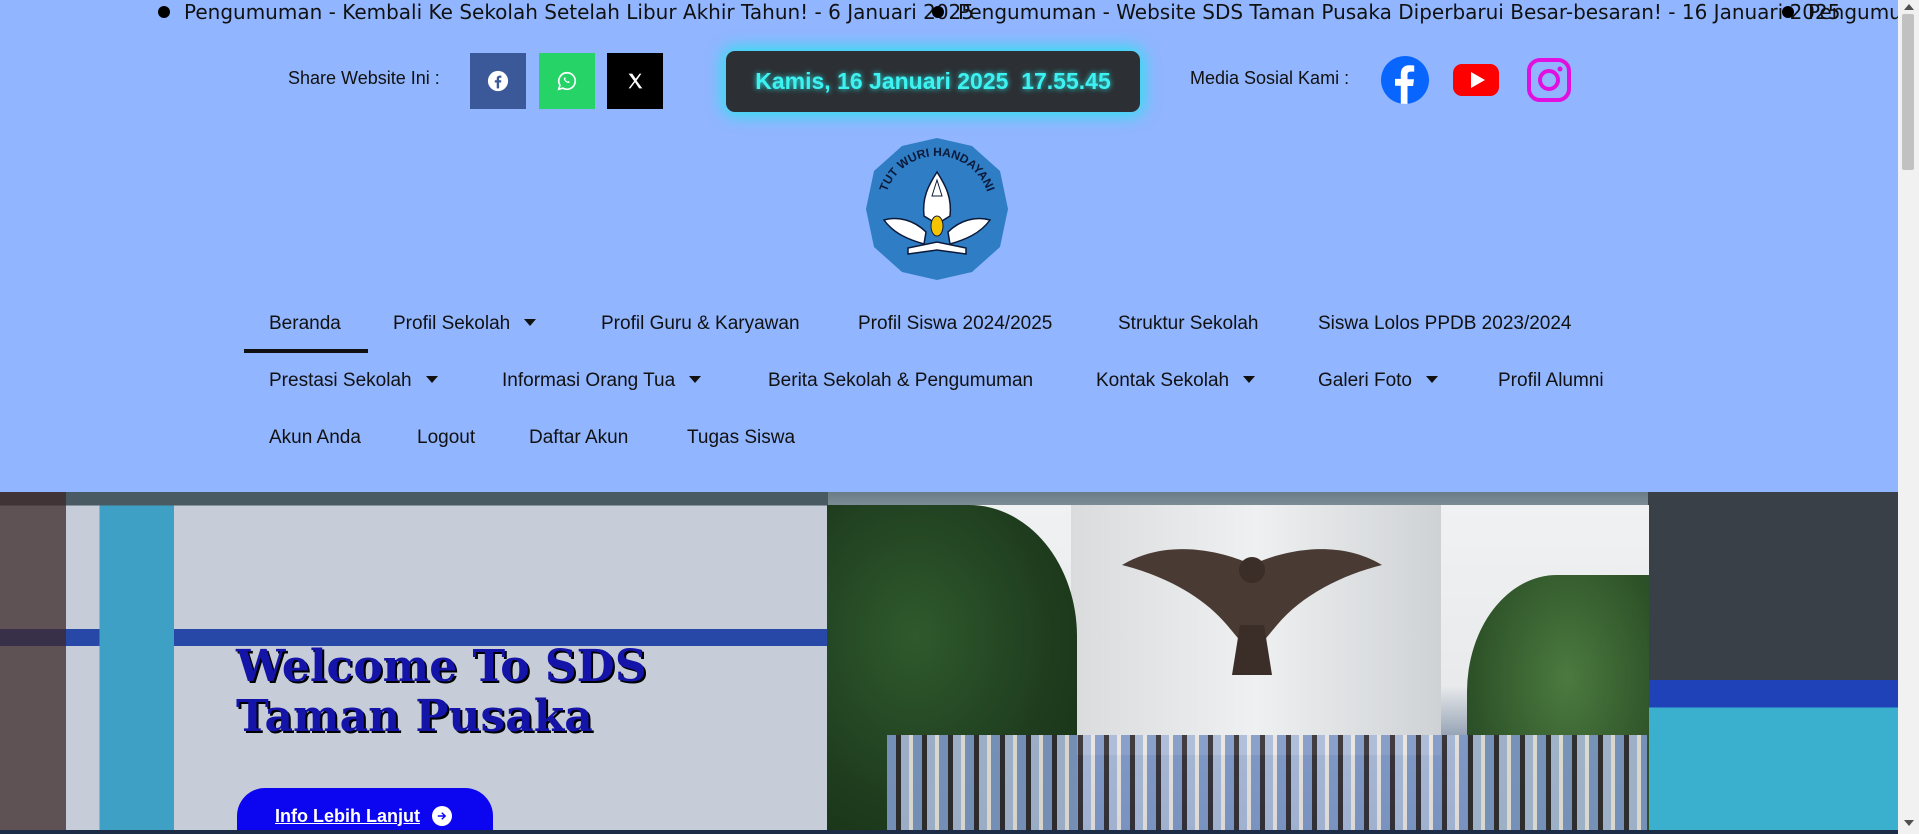 The image size is (1919, 834). I want to click on share-facebook-button, so click(498, 81).